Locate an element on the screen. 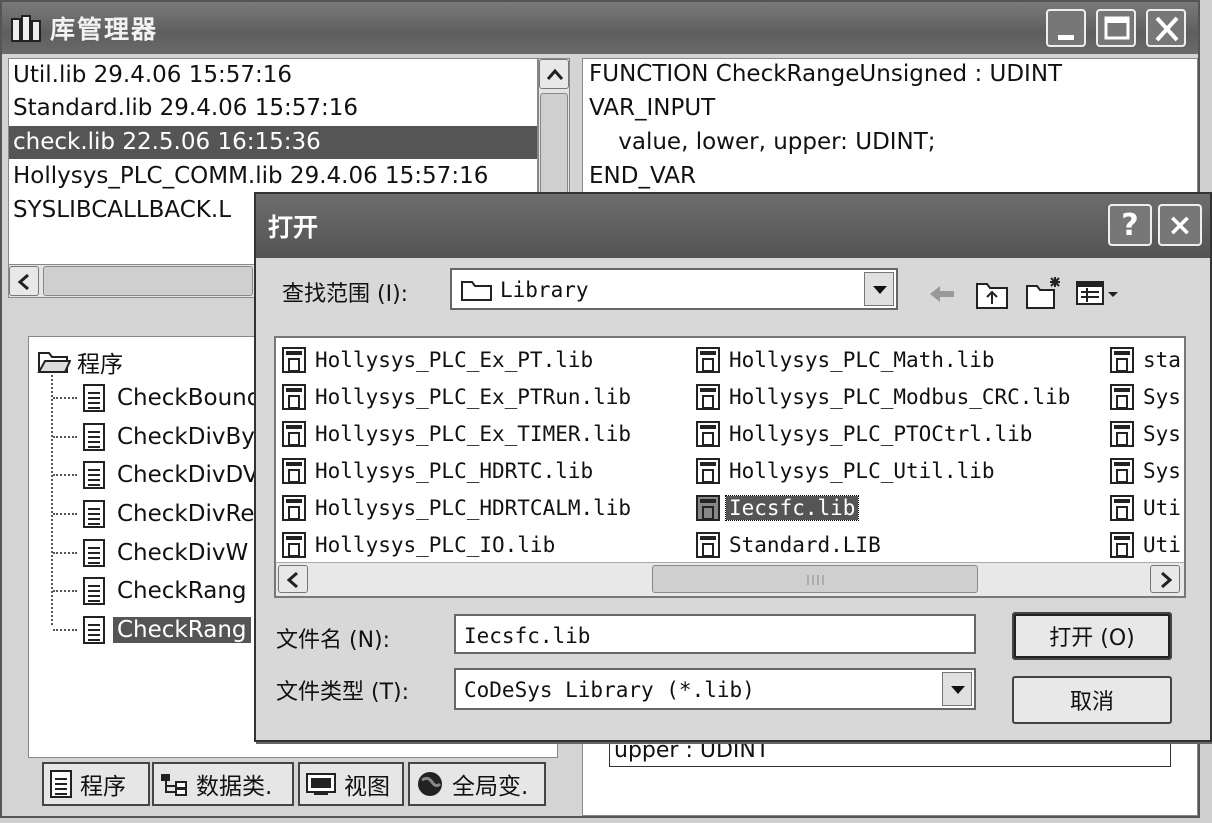 This screenshot has width=1212, height=823. tree-item-label: CheckDivW is located at coordinates (183, 553).